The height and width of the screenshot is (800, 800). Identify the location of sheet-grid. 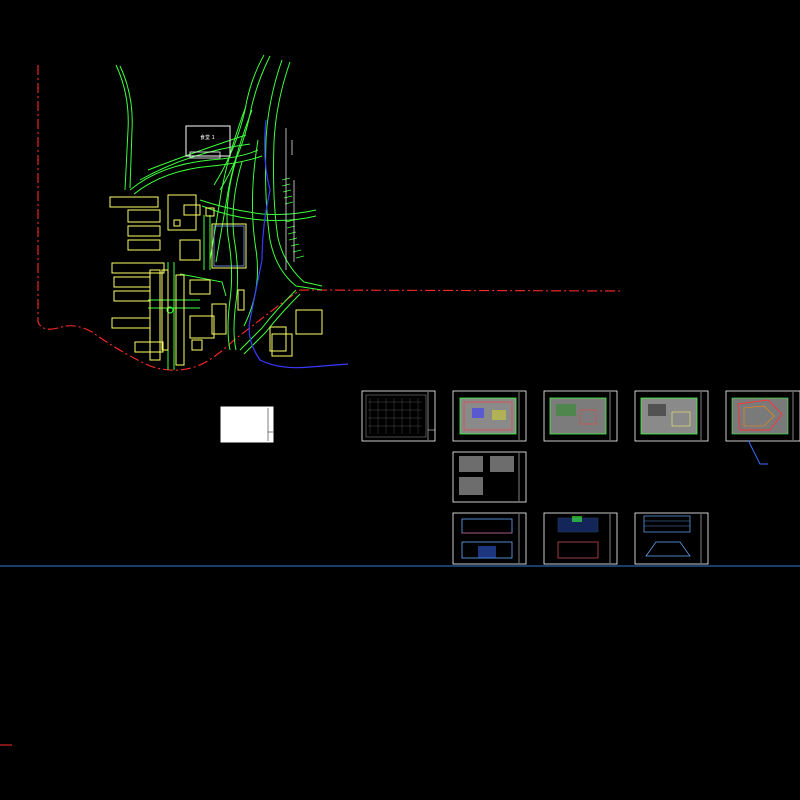
(398, 416).